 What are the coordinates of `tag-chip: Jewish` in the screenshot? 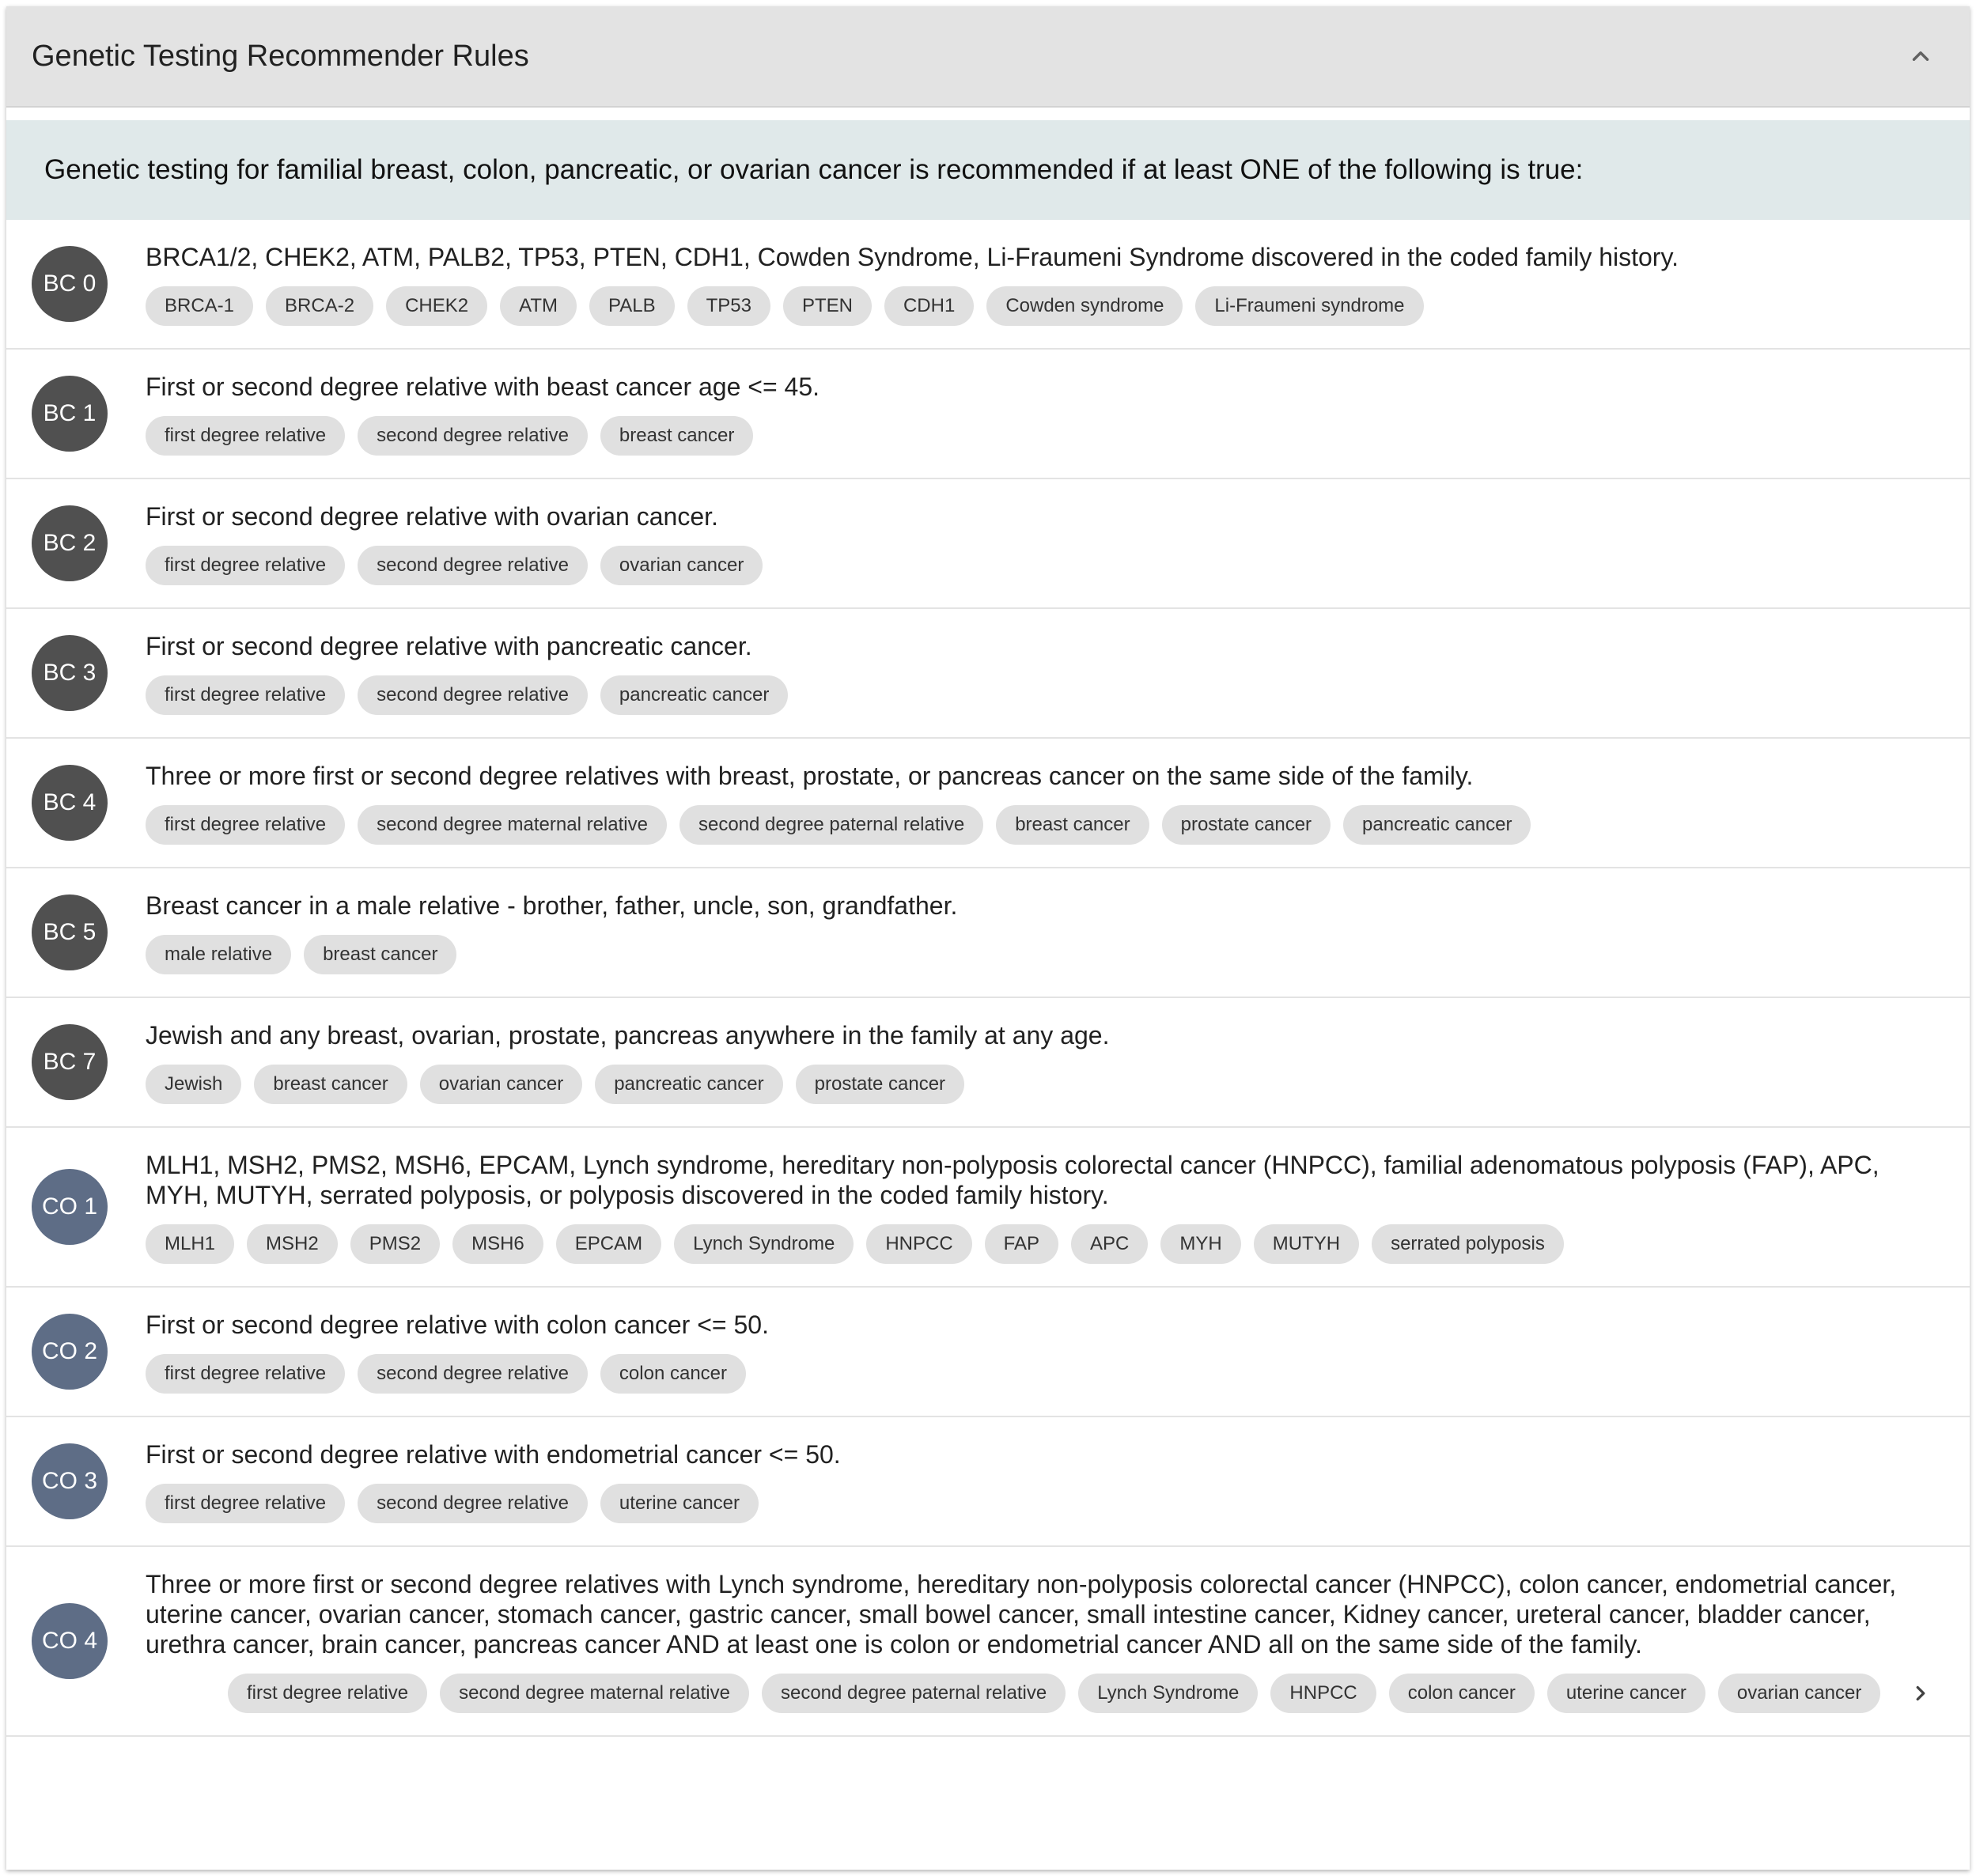 It's located at (194, 1084).